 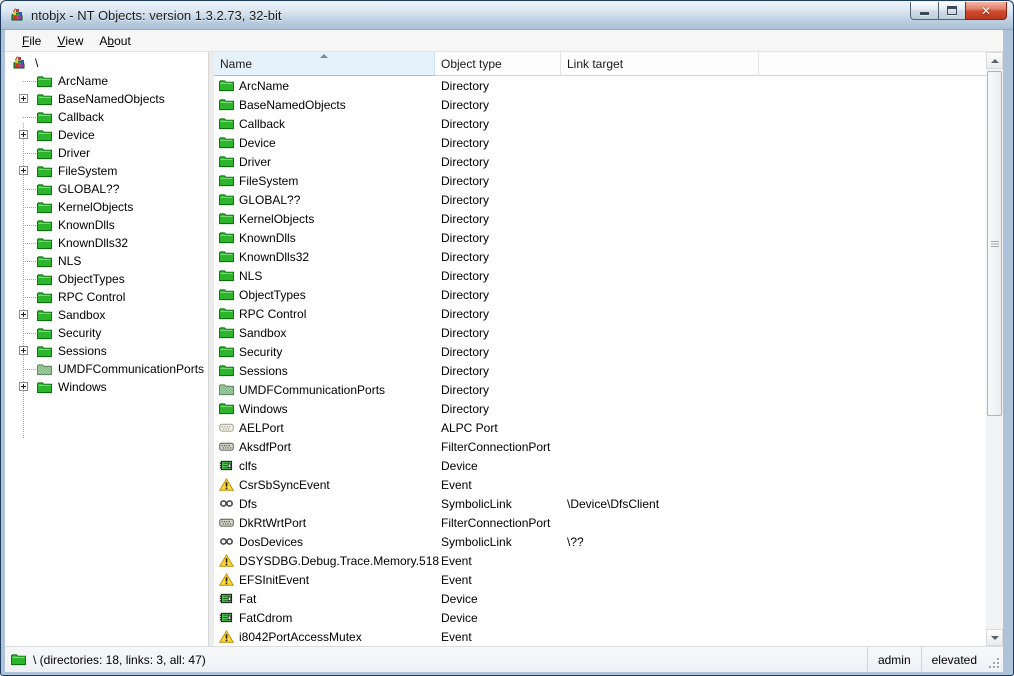 I want to click on cell-name: DSYSDBG.Debug.Trace.Memory.518, so click(x=326, y=561).